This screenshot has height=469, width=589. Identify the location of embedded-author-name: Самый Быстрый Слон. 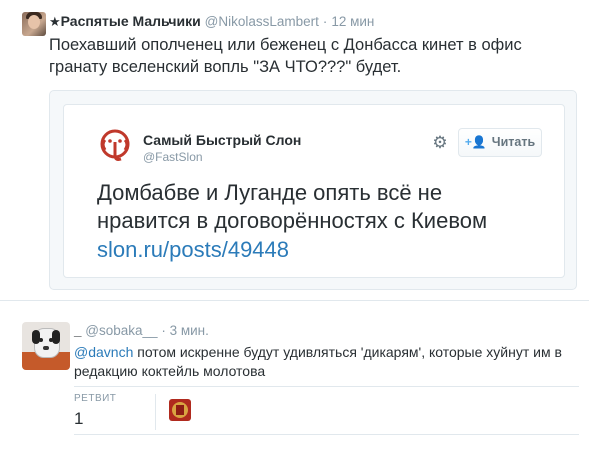
(222, 140).